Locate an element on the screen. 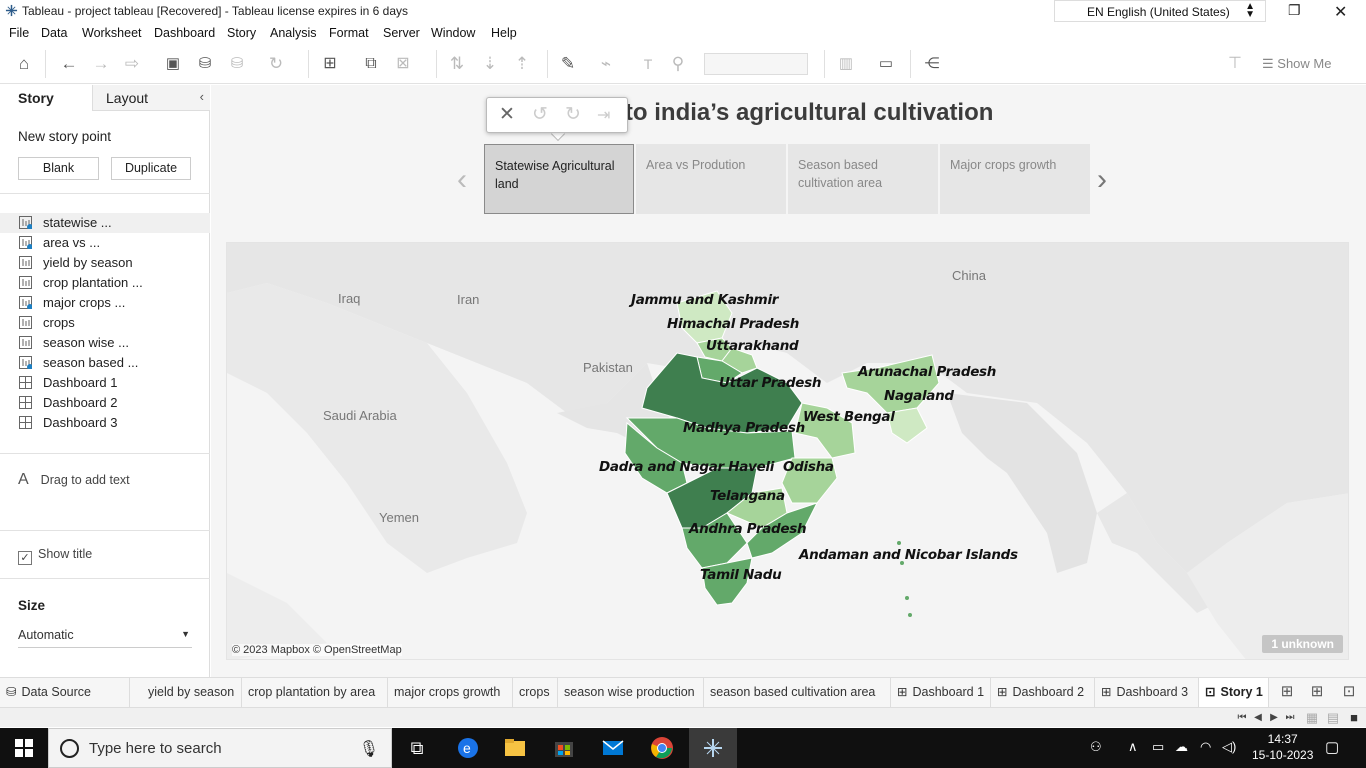 Image resolution: width=1366 pixels, height=768 pixels. new-datasource-icon: ⛁ is located at coordinates (205, 64).